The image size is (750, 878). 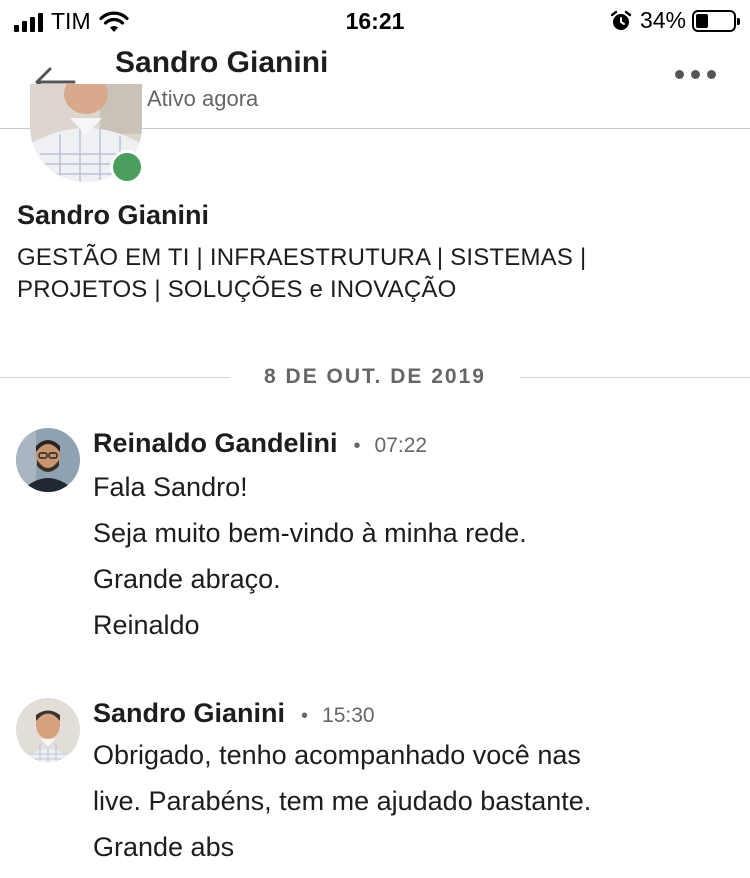 What do you see at coordinates (716, 20) in the screenshot?
I see `battery-icon` at bounding box center [716, 20].